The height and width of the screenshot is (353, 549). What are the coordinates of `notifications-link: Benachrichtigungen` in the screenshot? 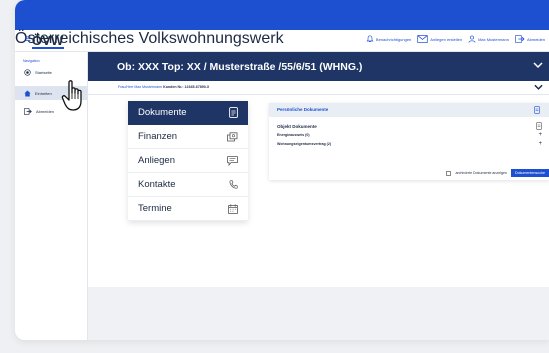 It's located at (388, 39).